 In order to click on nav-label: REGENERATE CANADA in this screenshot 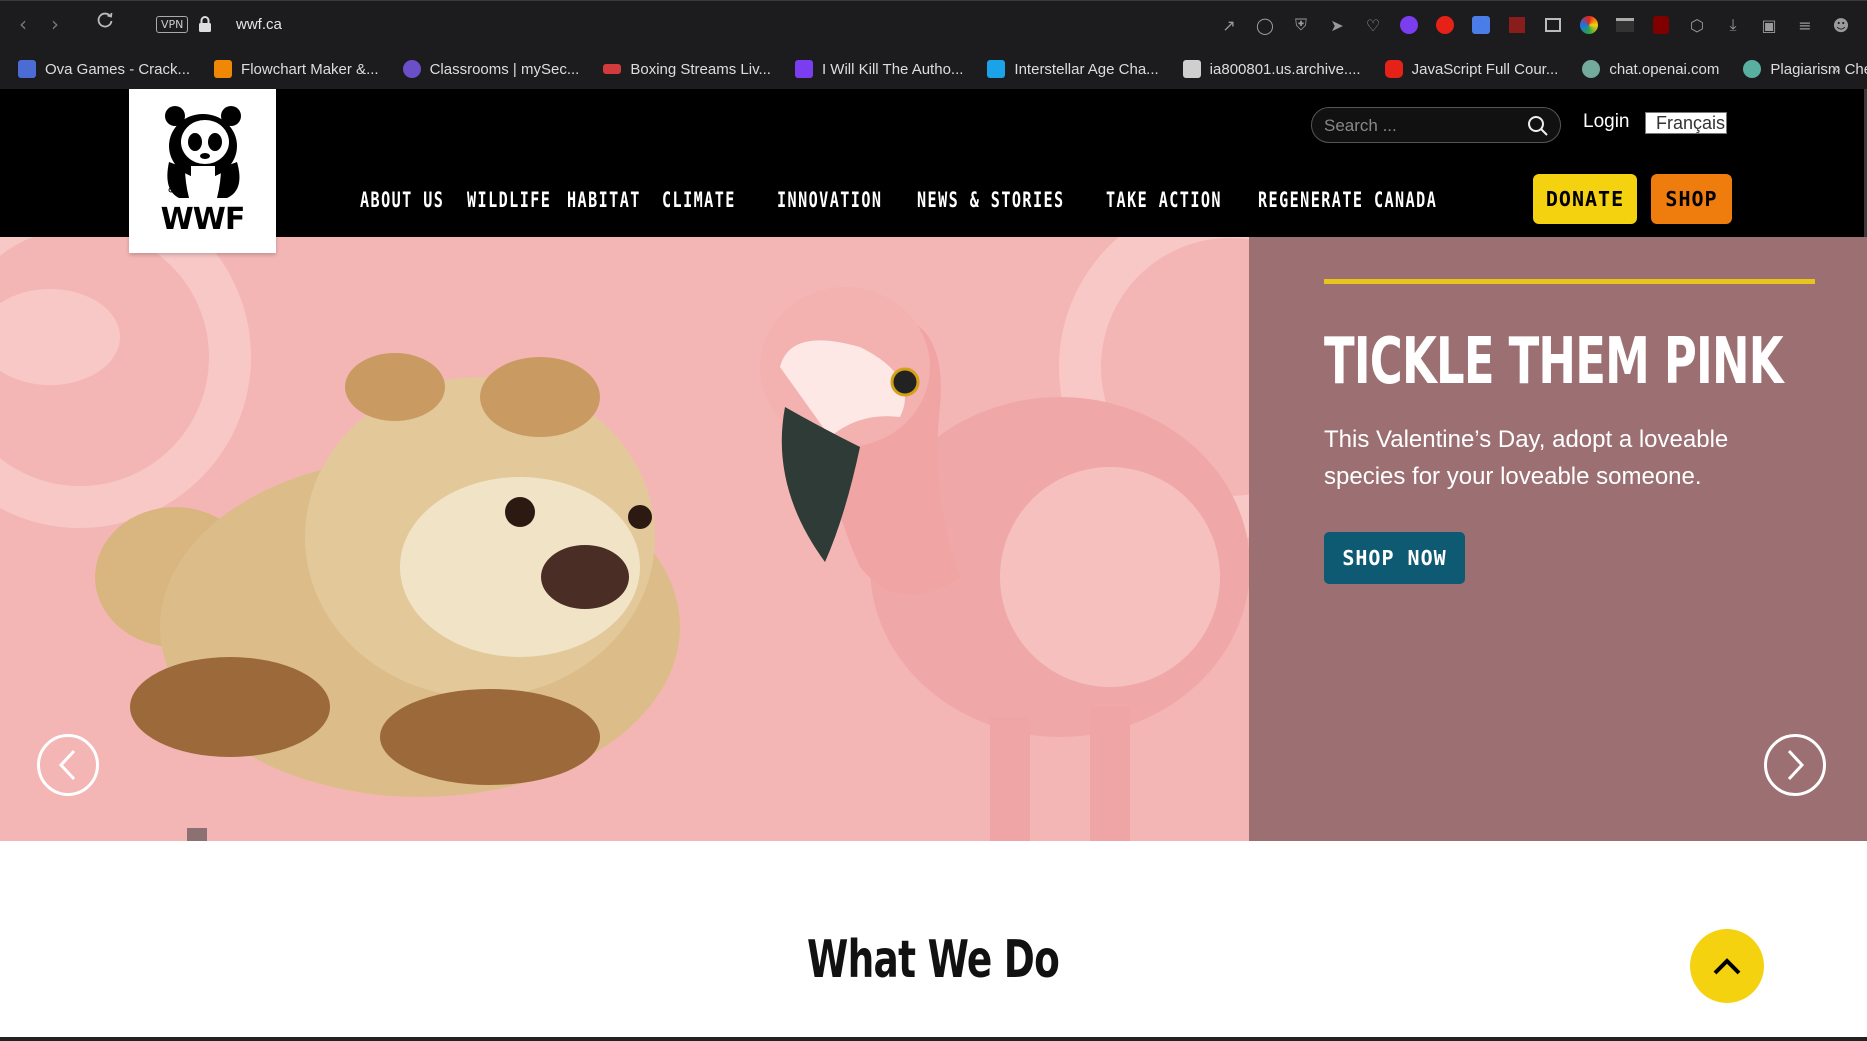, I will do `click(1348, 200)`.